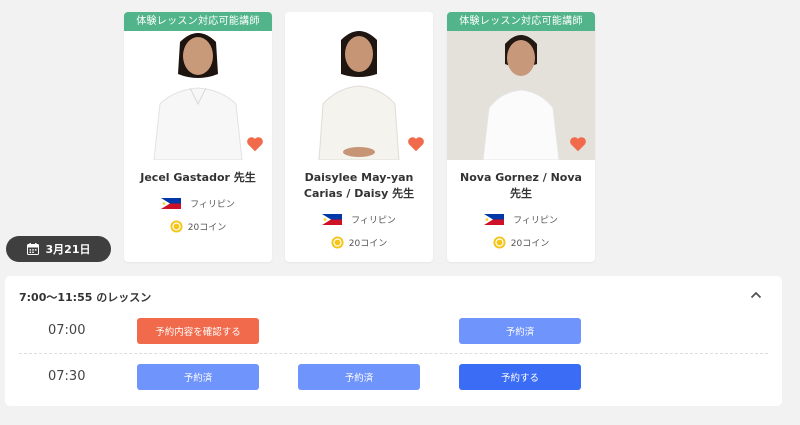 This screenshot has height=425, width=800. I want to click on date-pill: 3月21日, so click(58, 249).